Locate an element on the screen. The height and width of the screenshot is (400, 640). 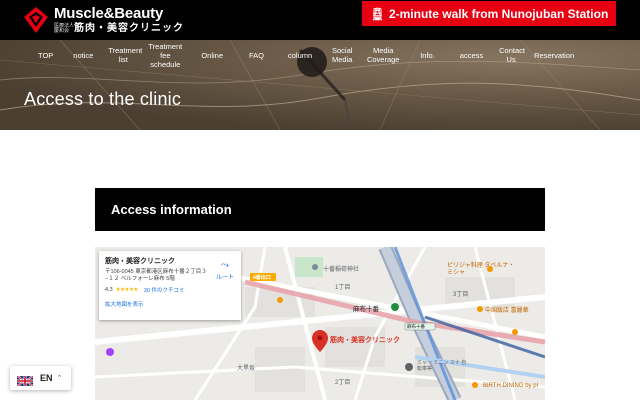
logo-english-text: Muscle&Beauty is located at coordinates (109, 13).